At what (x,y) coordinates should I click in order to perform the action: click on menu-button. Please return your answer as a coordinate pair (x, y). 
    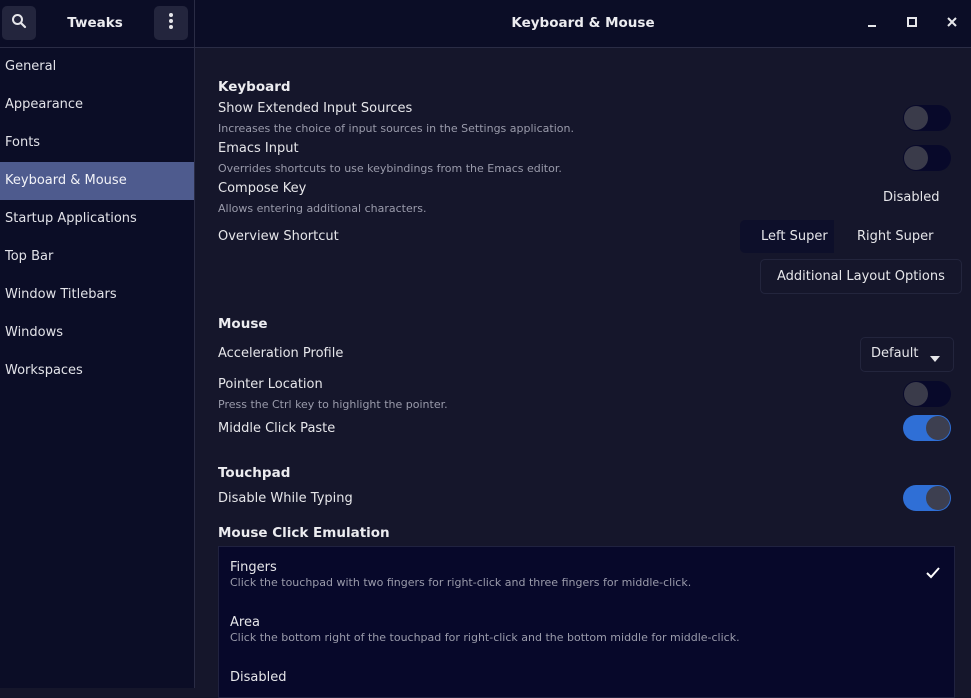
    Looking at the image, I should click on (171, 23).